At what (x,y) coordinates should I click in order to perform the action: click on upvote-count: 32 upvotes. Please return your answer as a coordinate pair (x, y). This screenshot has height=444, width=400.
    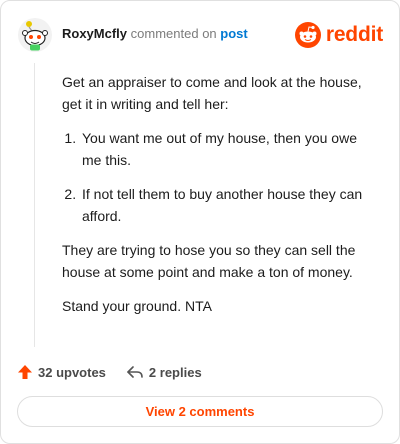
    Looking at the image, I should click on (72, 372).